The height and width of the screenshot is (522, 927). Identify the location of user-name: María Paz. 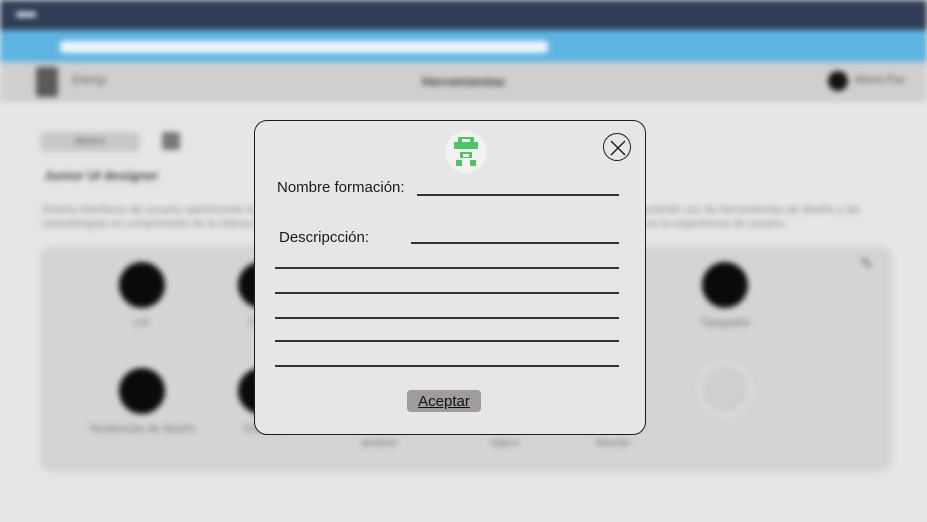
(880, 80).